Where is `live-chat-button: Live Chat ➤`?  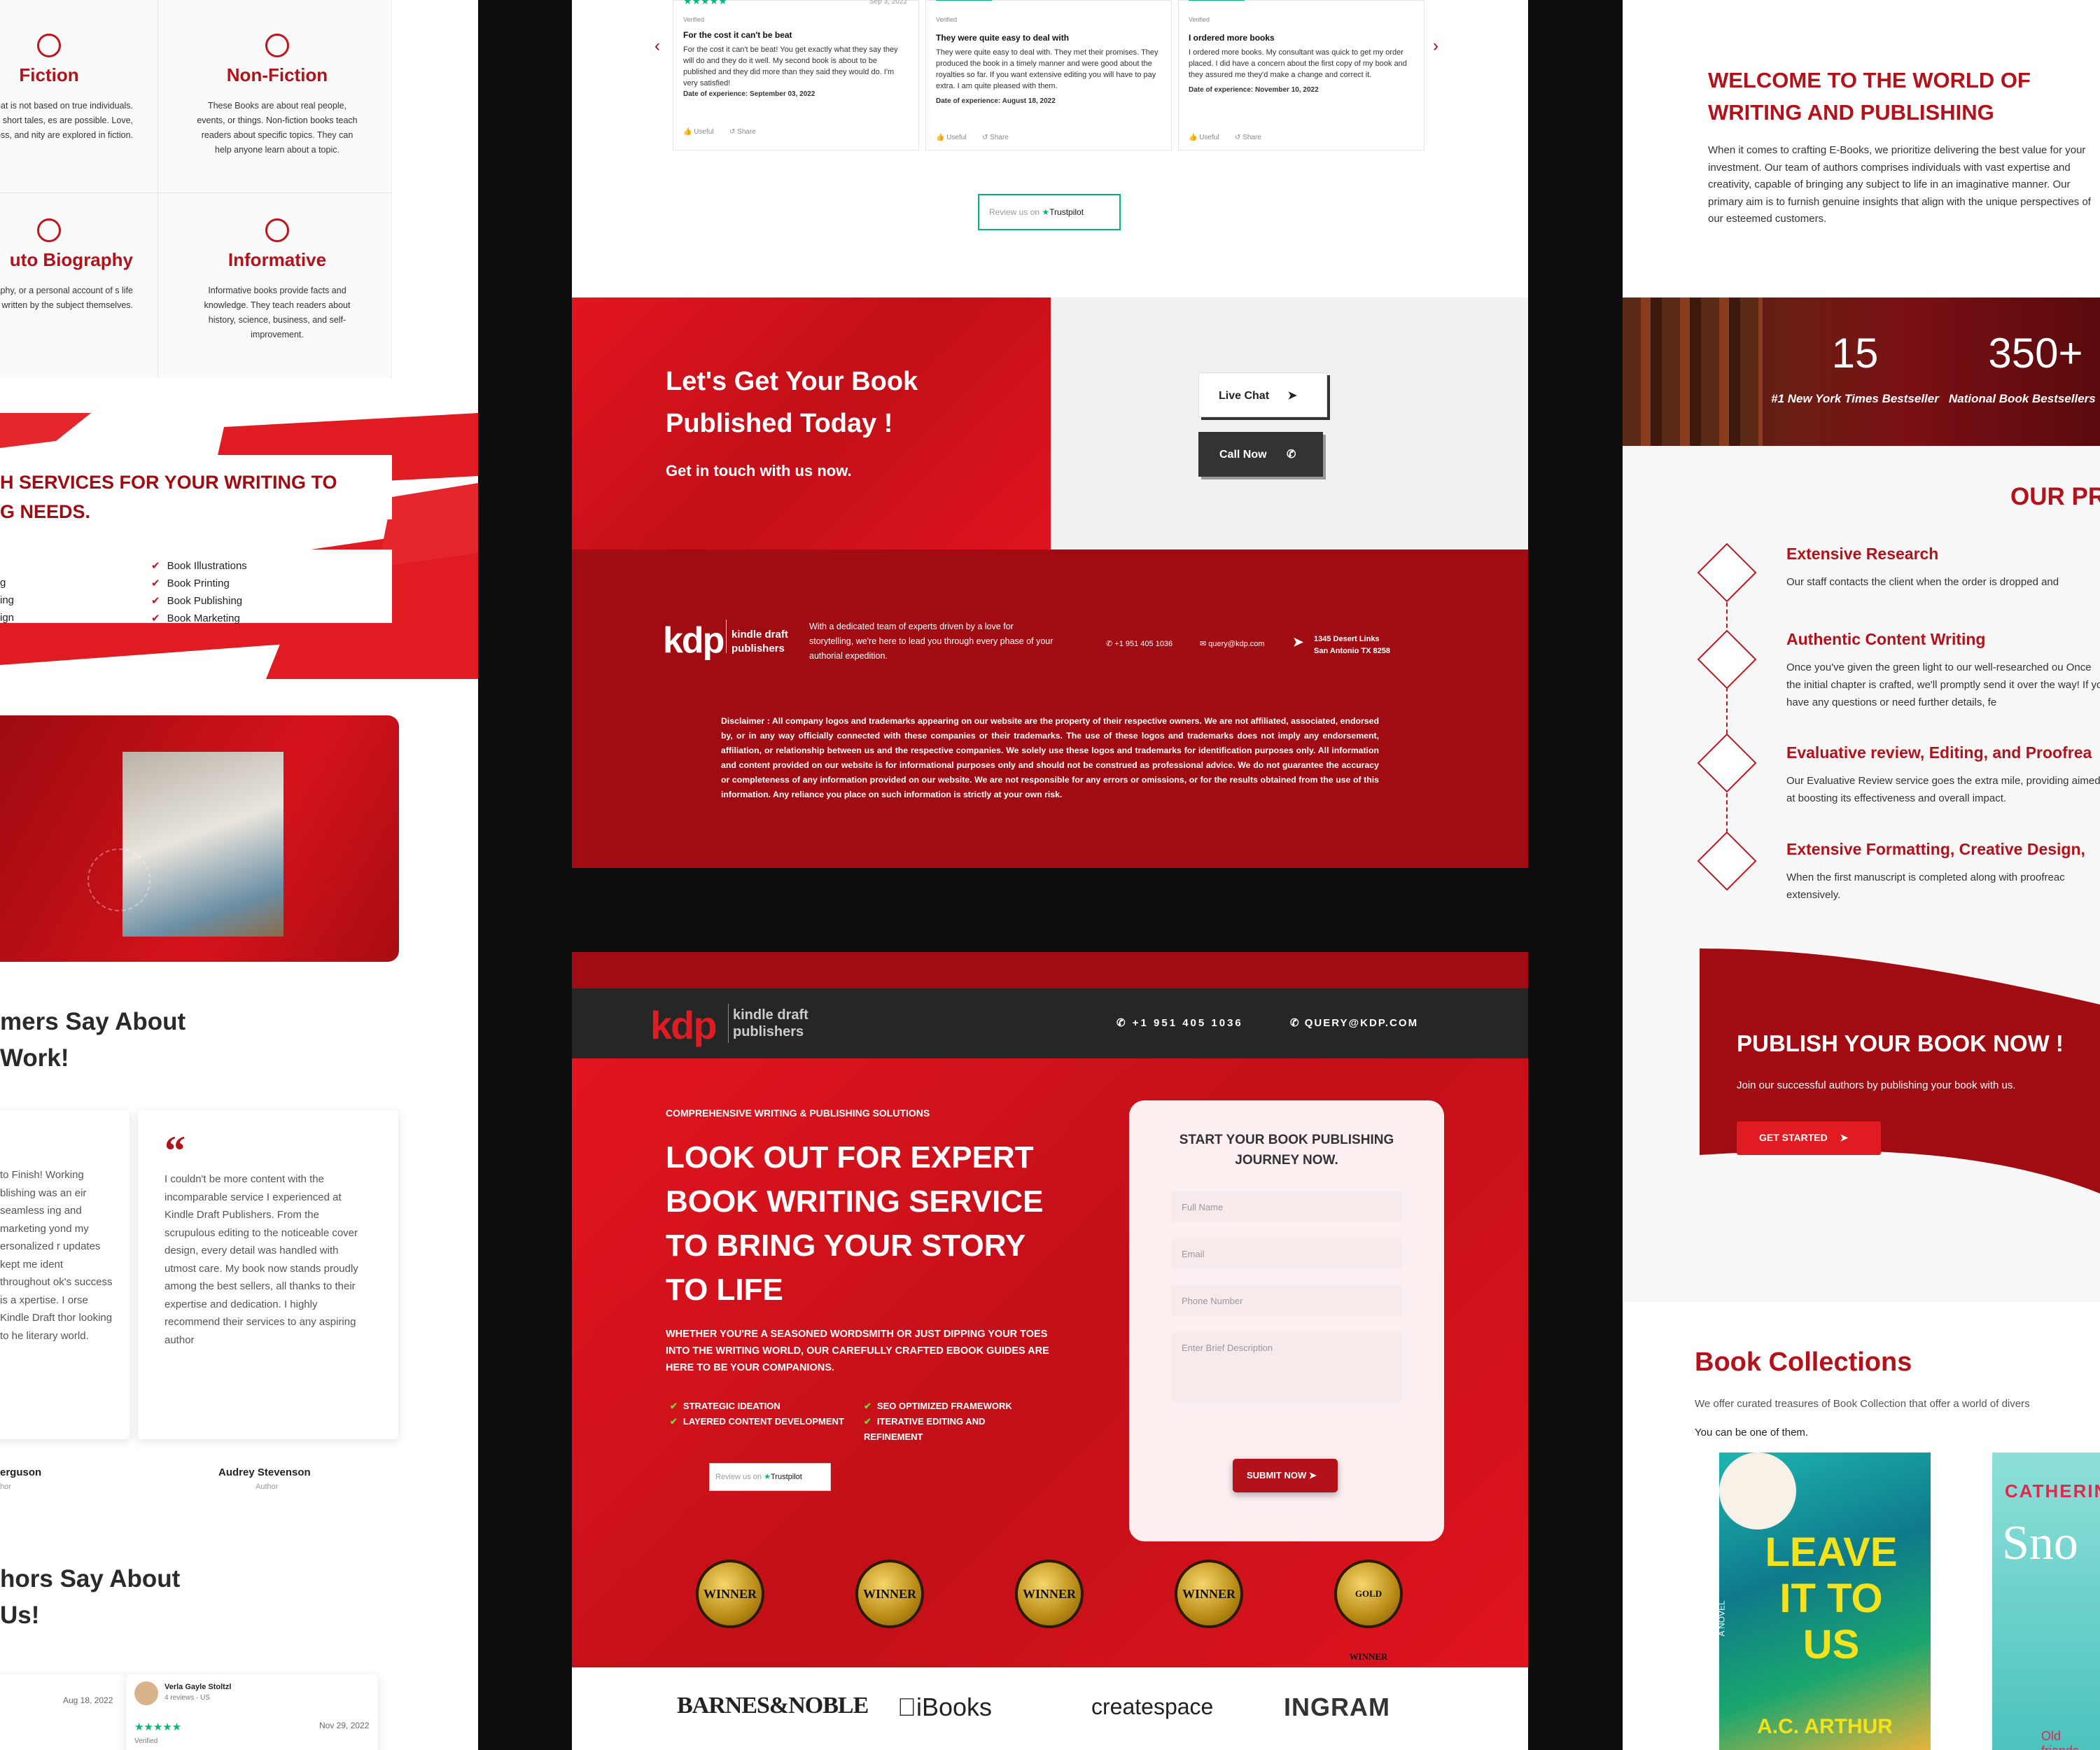
live-chat-button: Live Chat ➤ is located at coordinates (1262, 394).